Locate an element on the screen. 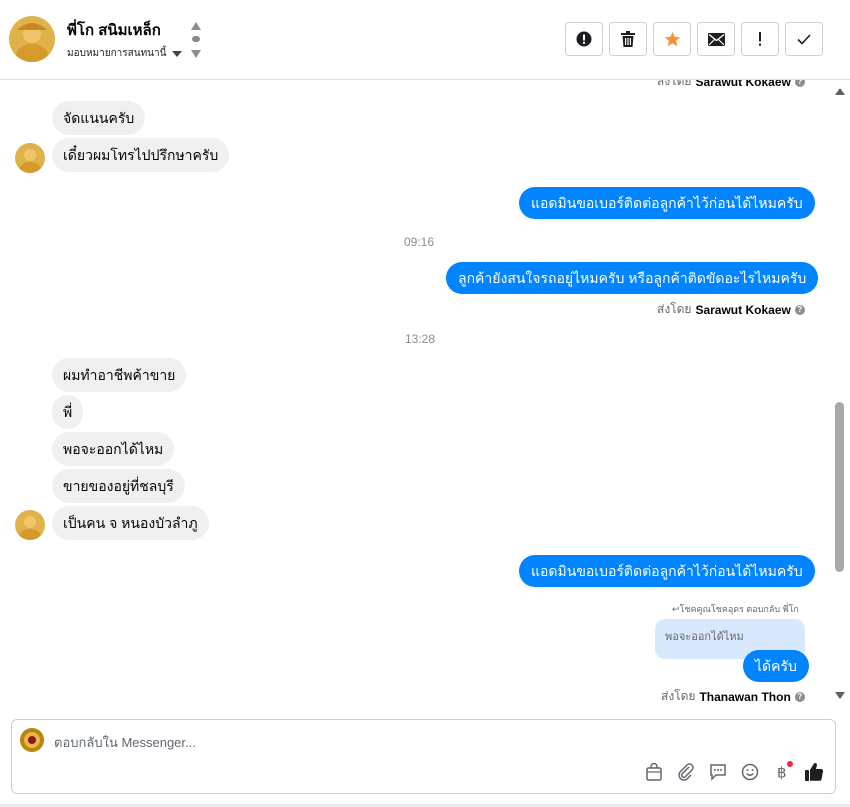 The width and height of the screenshot is (850, 807). incoming-message: พอจะออกได้ไหม is located at coordinates (113, 449).